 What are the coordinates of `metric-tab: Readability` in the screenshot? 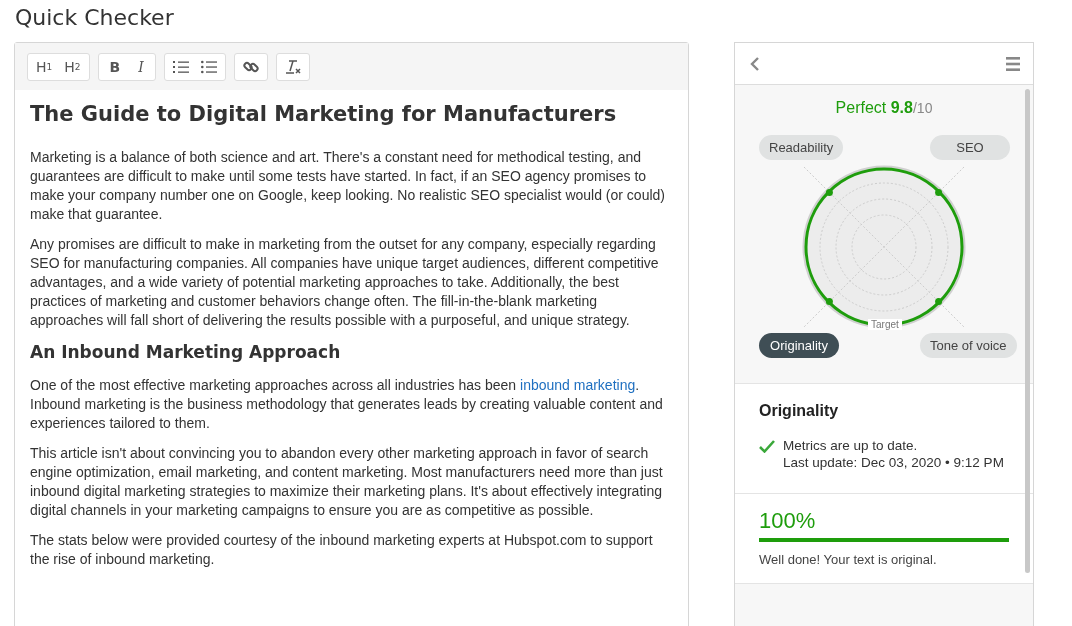 It's located at (801, 147).